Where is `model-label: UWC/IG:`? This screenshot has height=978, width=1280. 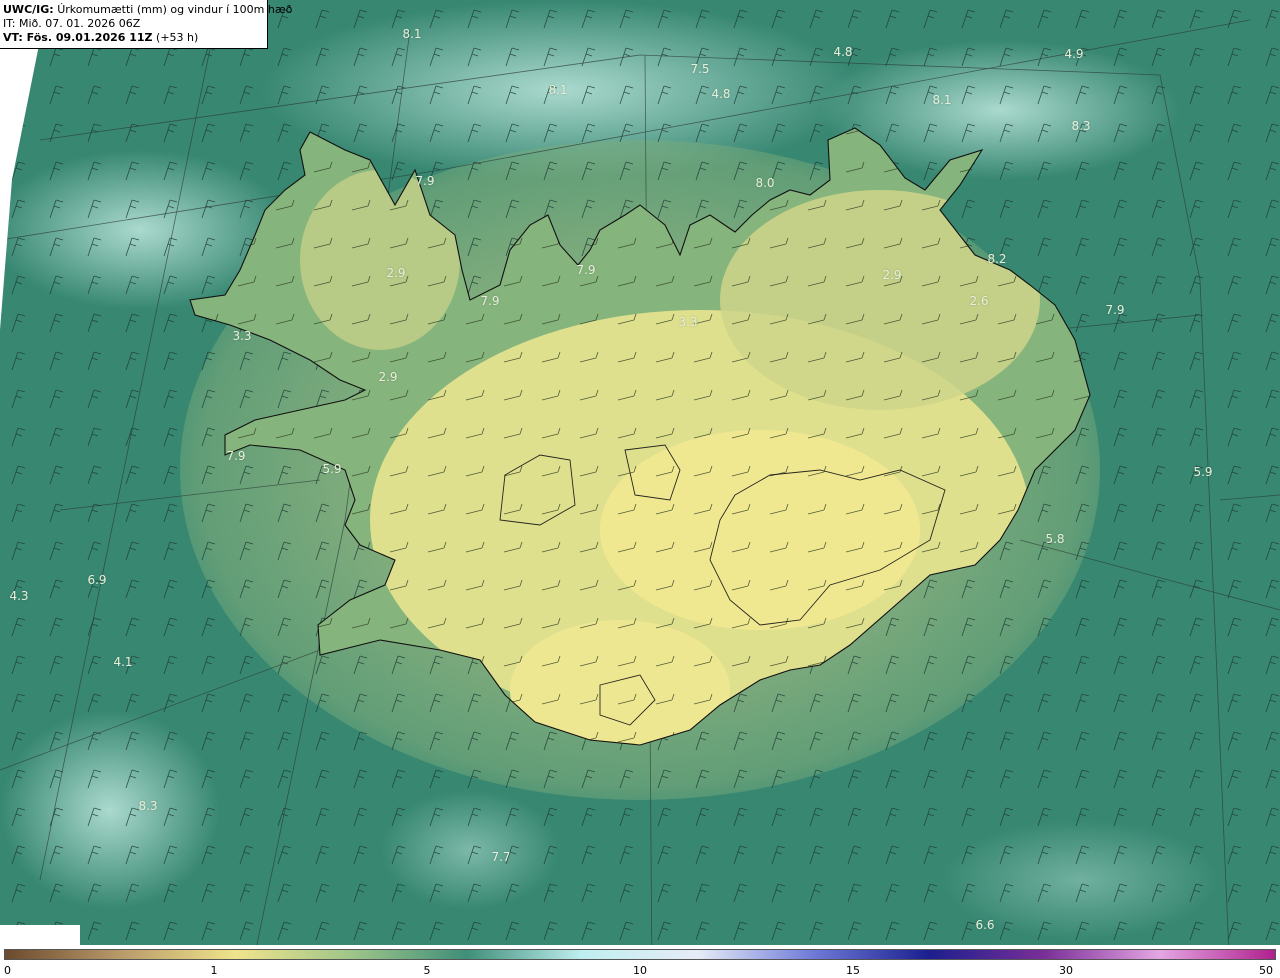 model-label: UWC/IG: is located at coordinates (28, 9).